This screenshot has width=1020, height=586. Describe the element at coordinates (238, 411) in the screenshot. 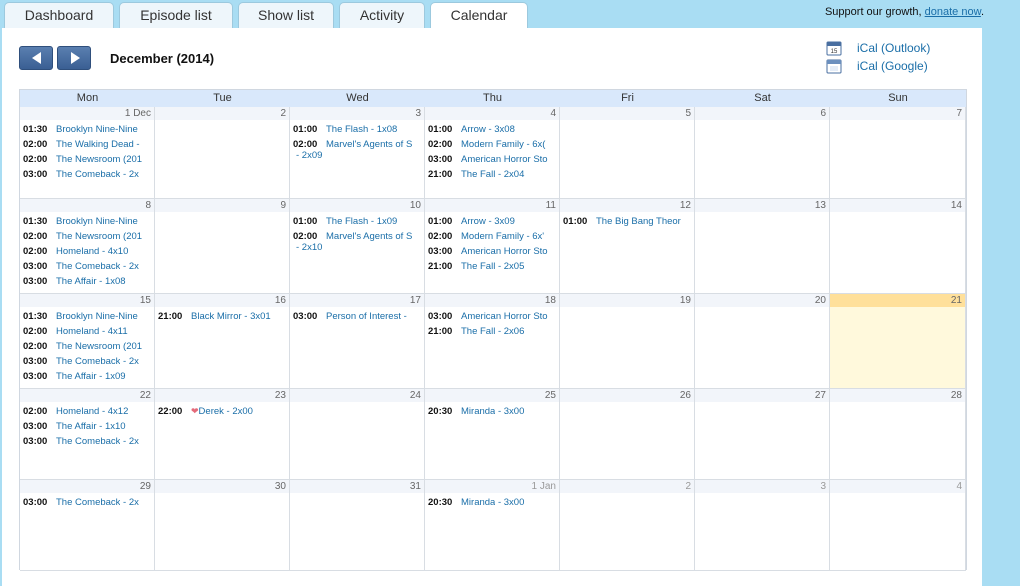

I see `episode-link: - 2x00` at that location.